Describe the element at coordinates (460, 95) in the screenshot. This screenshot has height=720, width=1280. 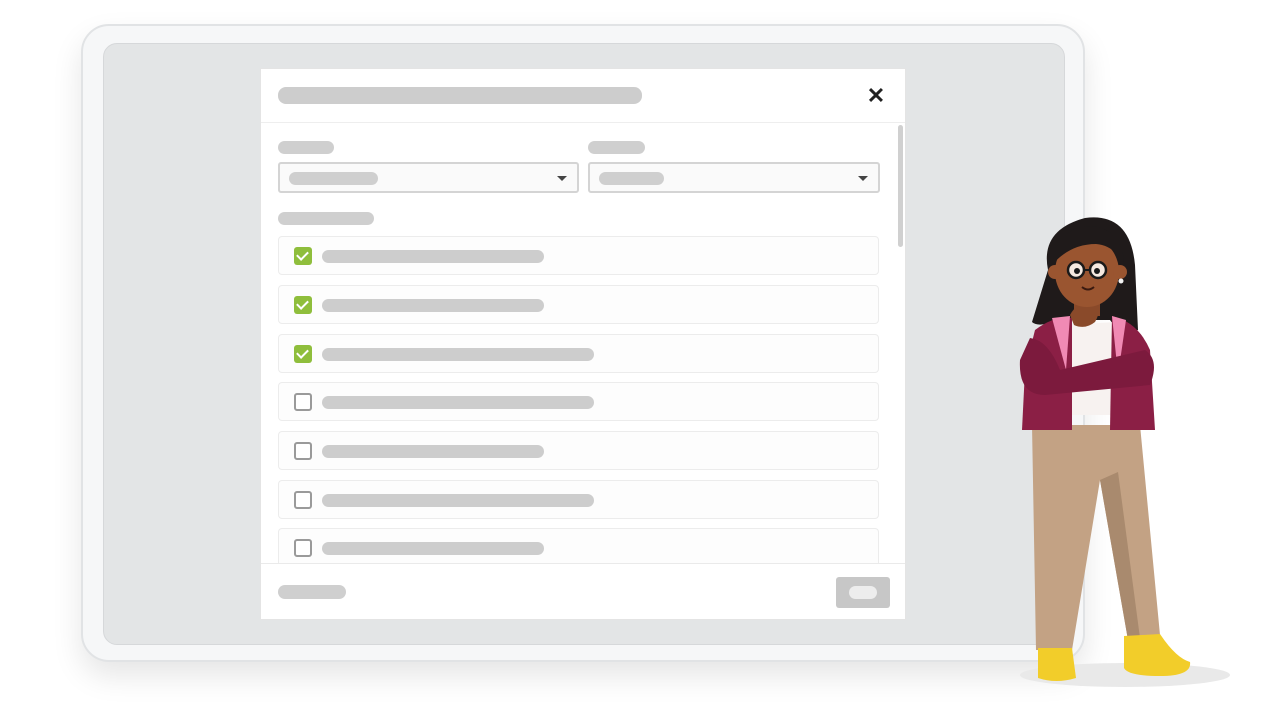
I see `dialog-title` at that location.